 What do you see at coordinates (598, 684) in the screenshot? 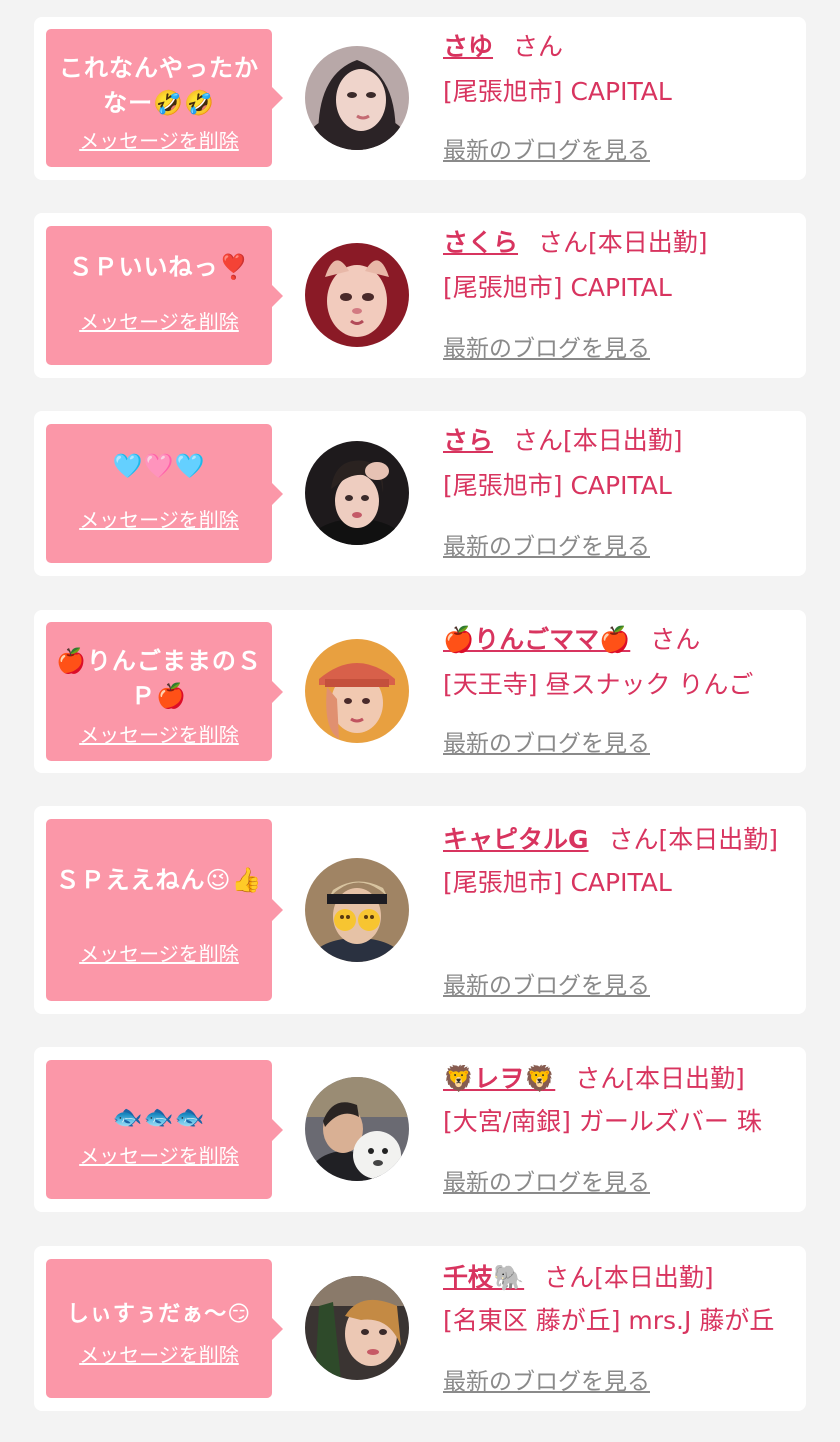
I see `shop-label: [天王寺] 昼スナック りんご` at bounding box center [598, 684].